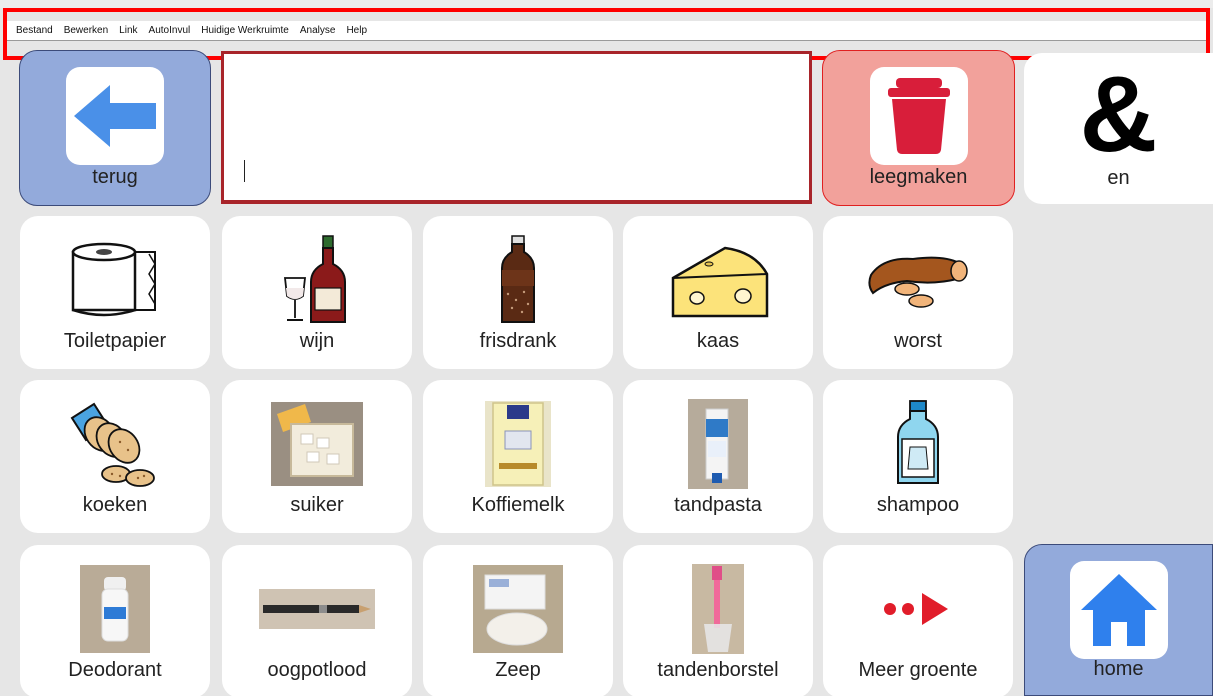  I want to click on tile-koffiemelk: Koffiemelk, so click(518, 456).